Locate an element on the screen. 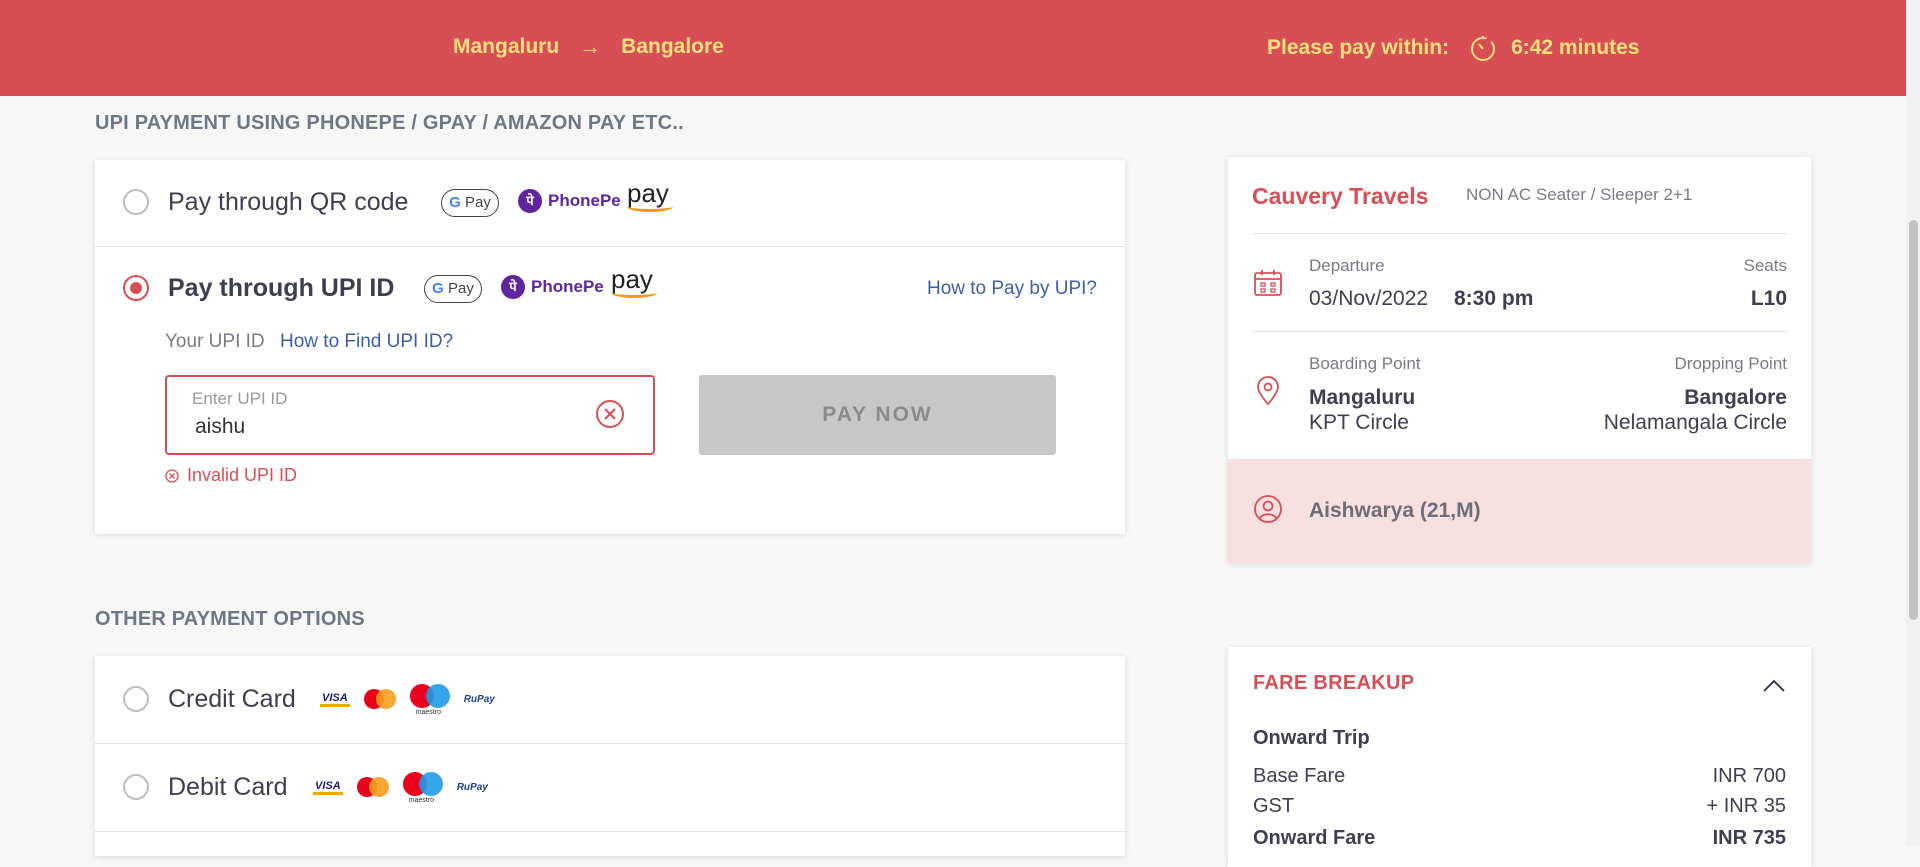 This screenshot has height=867, width=1920. debit-card-radio is located at coordinates (136, 787).